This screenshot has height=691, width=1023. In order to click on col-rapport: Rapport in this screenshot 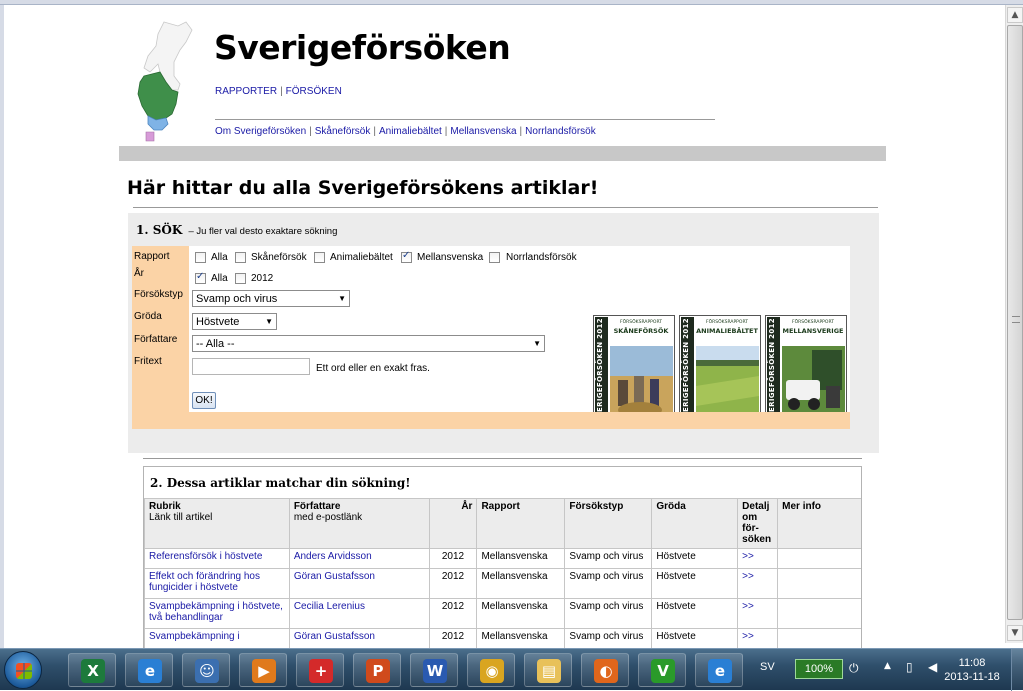, I will do `click(521, 523)`.